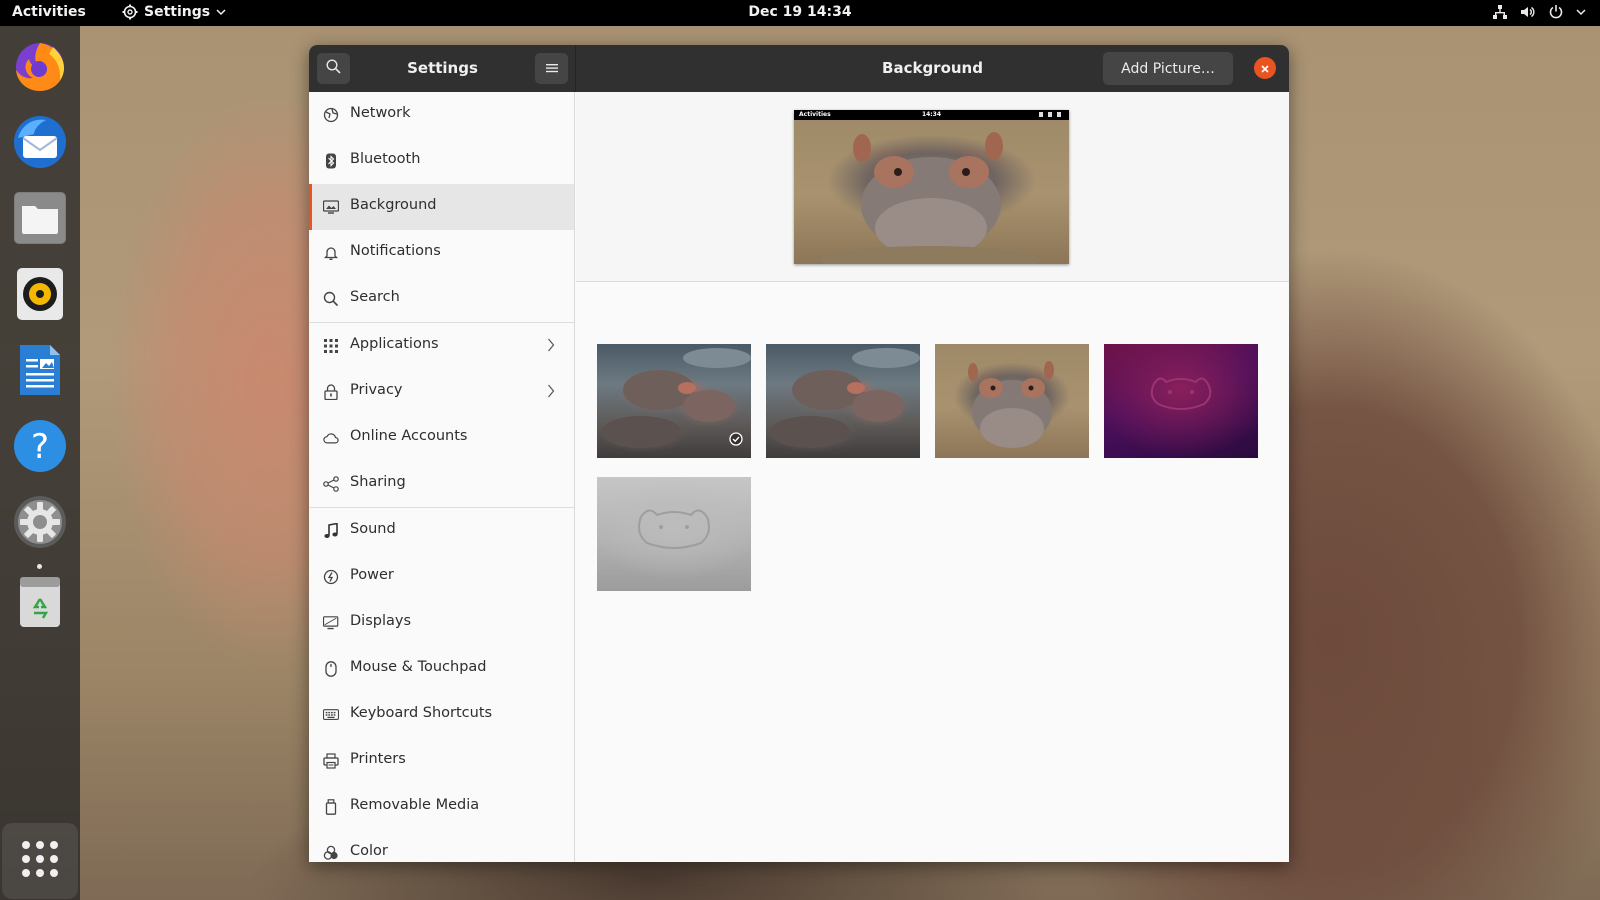  I want to click on sidebar-item-background: Background, so click(441, 207).